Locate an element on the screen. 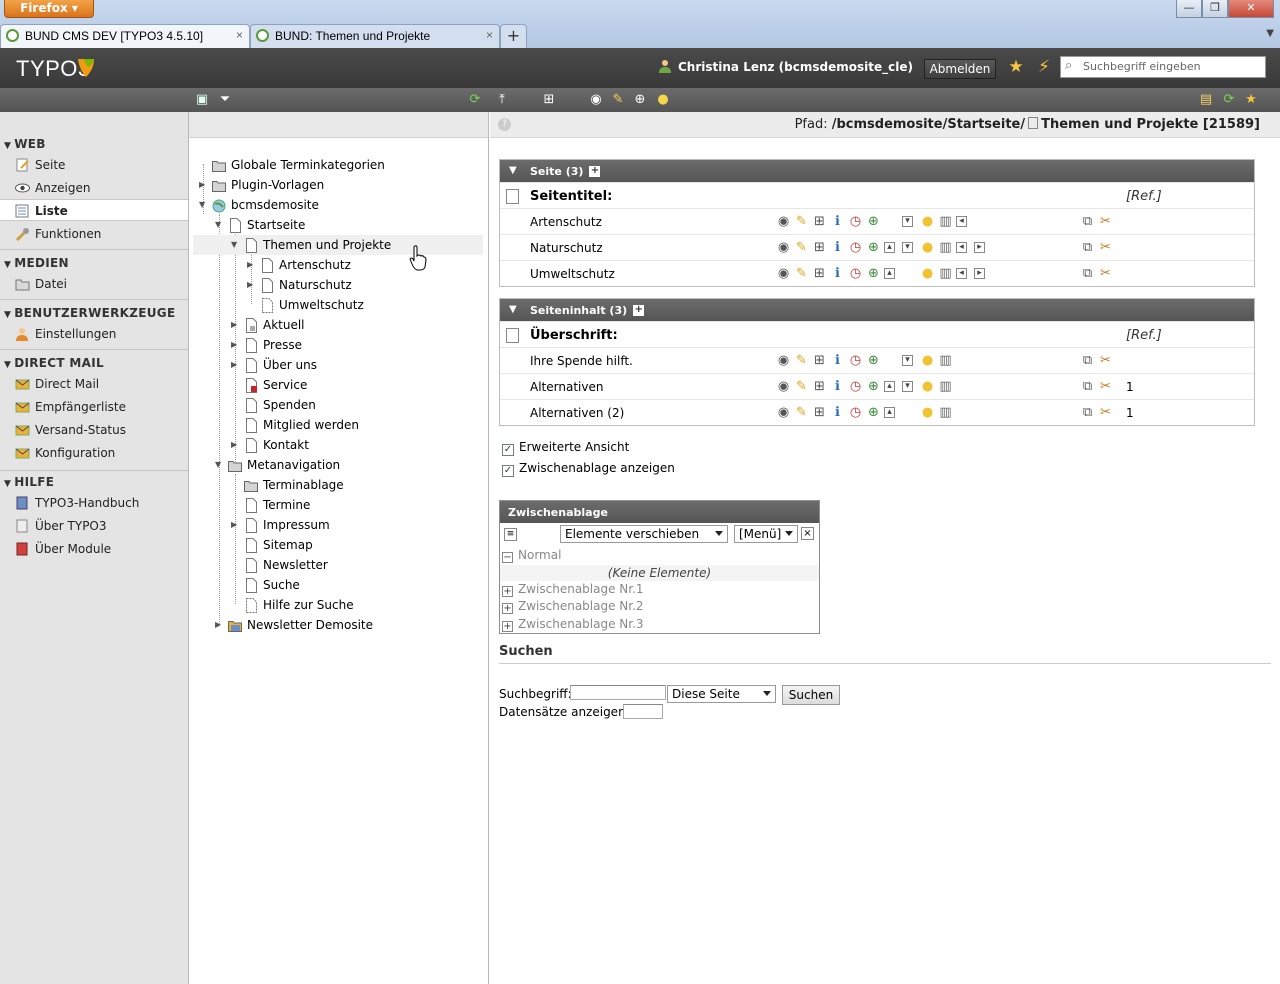 The width and height of the screenshot is (1280, 984). csv-export-icon: ▤ is located at coordinates (1206, 100).